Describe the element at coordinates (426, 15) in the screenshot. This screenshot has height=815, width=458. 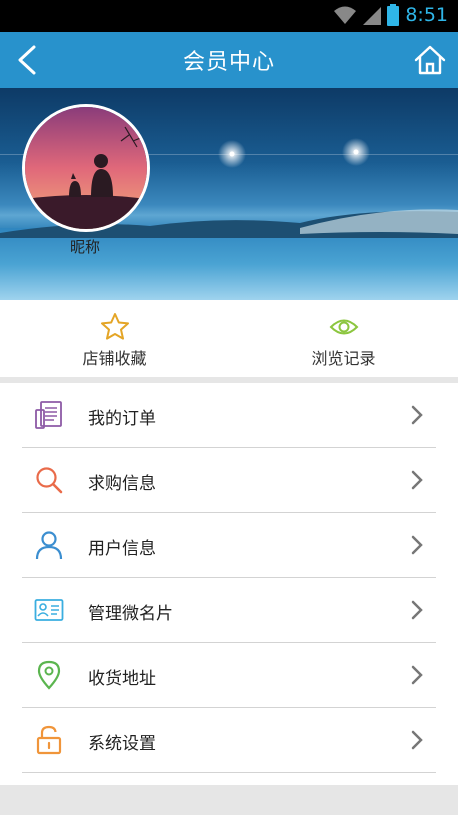
I see `clock: 8:51` at that location.